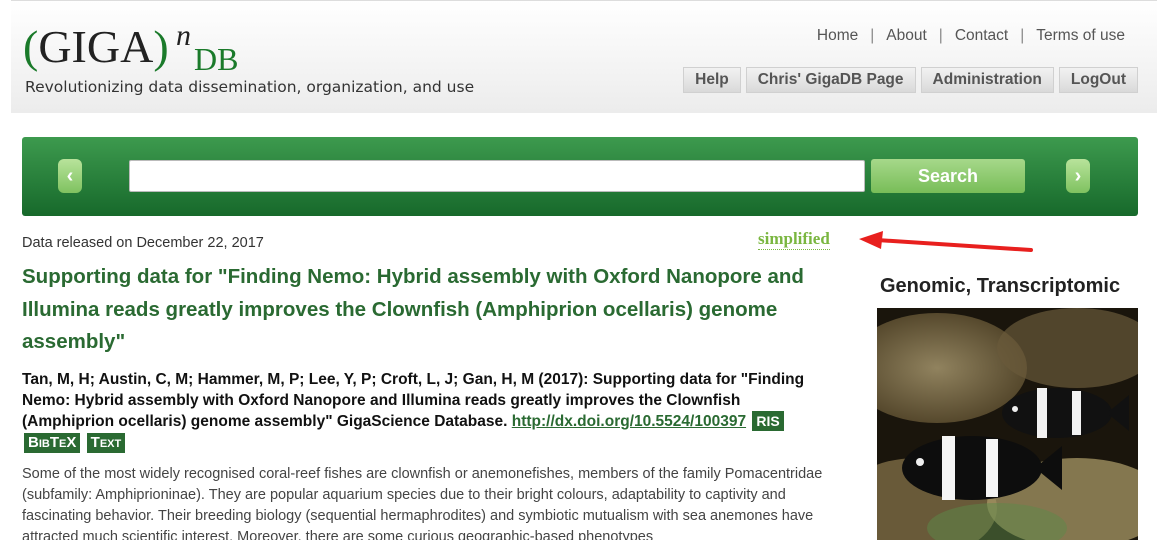 Image resolution: width=1163 pixels, height=540 pixels. Describe the element at coordinates (52, 443) in the screenshot. I see `bibtex-export-button: BibTeX` at that location.